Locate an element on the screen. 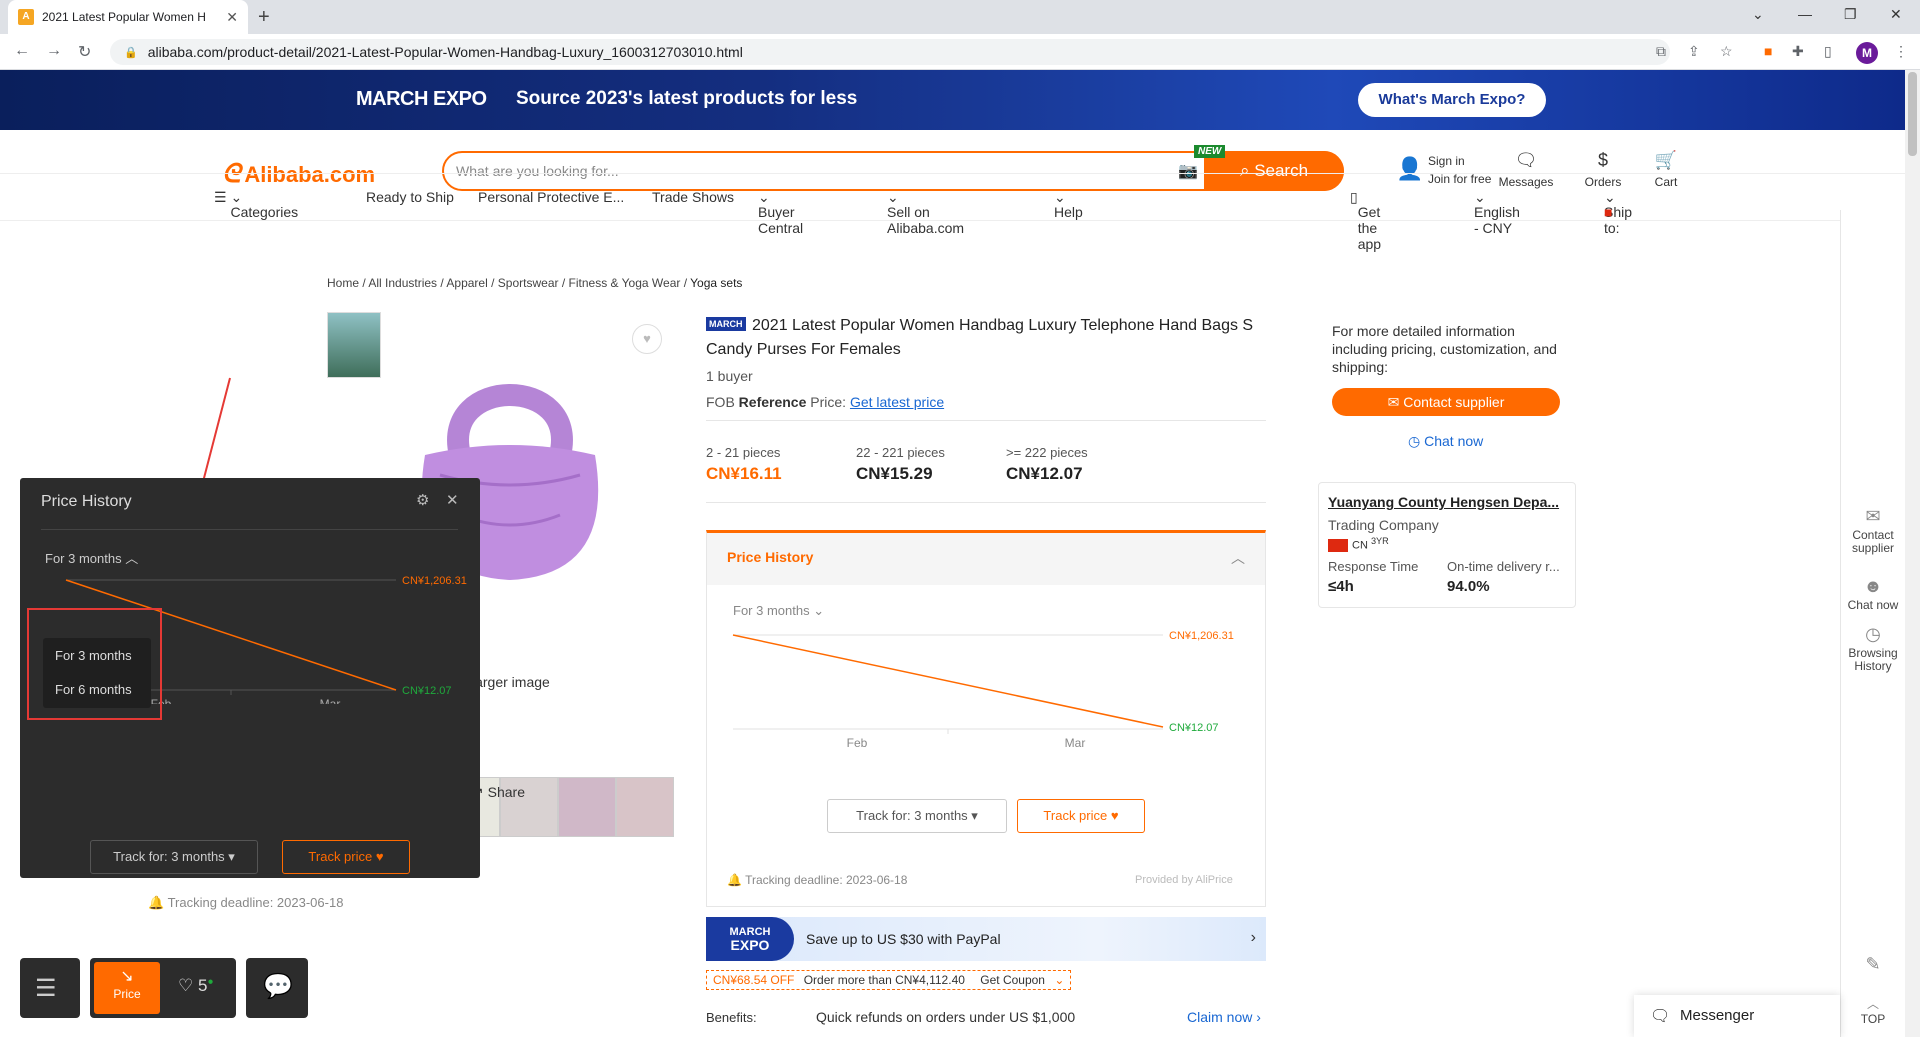 The width and height of the screenshot is (1920, 1037). close-tab-icon: ✕ is located at coordinates (232, 17).